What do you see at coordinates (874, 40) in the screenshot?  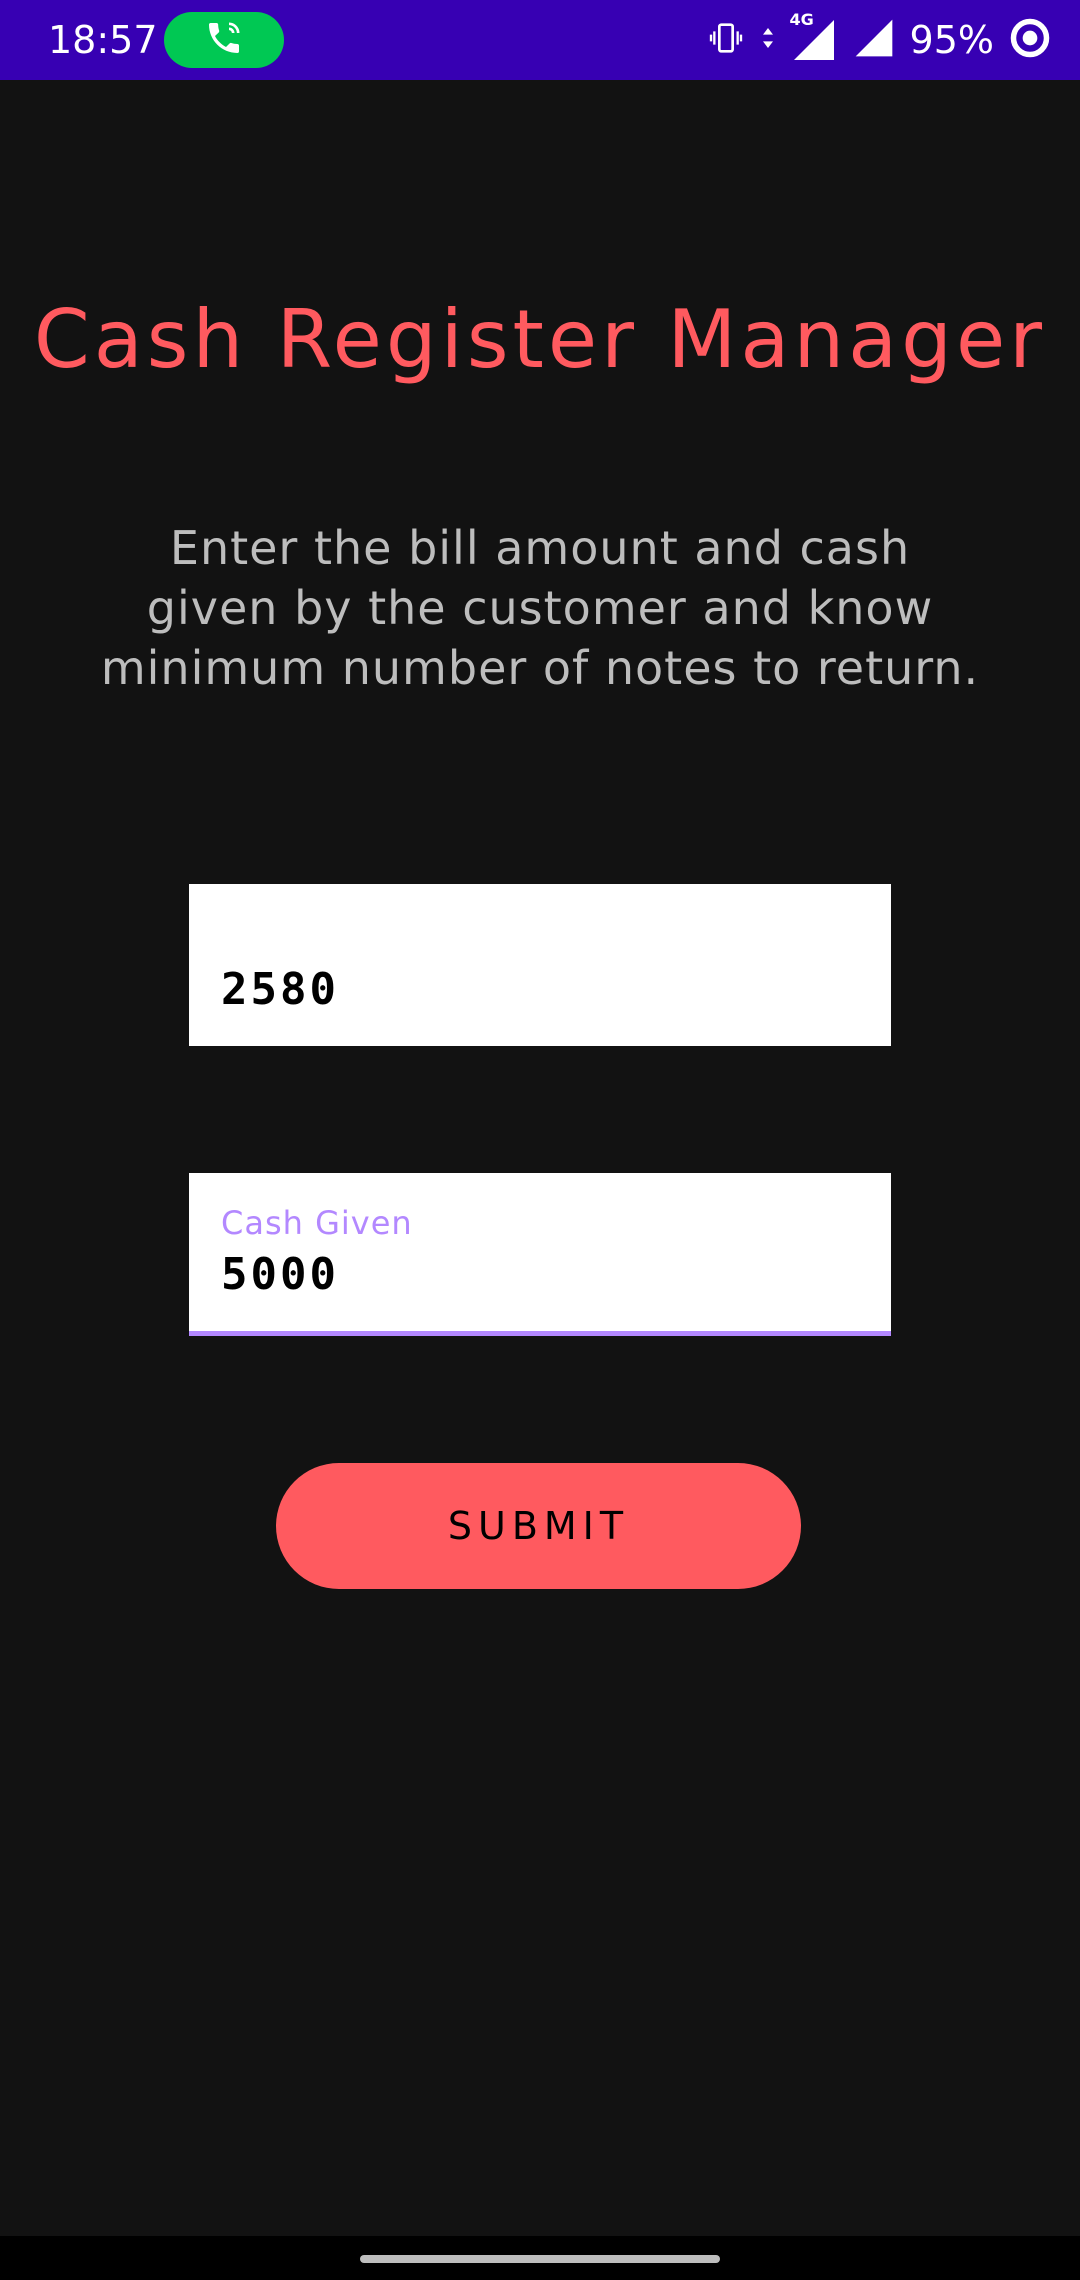 I see `signal-icon` at bounding box center [874, 40].